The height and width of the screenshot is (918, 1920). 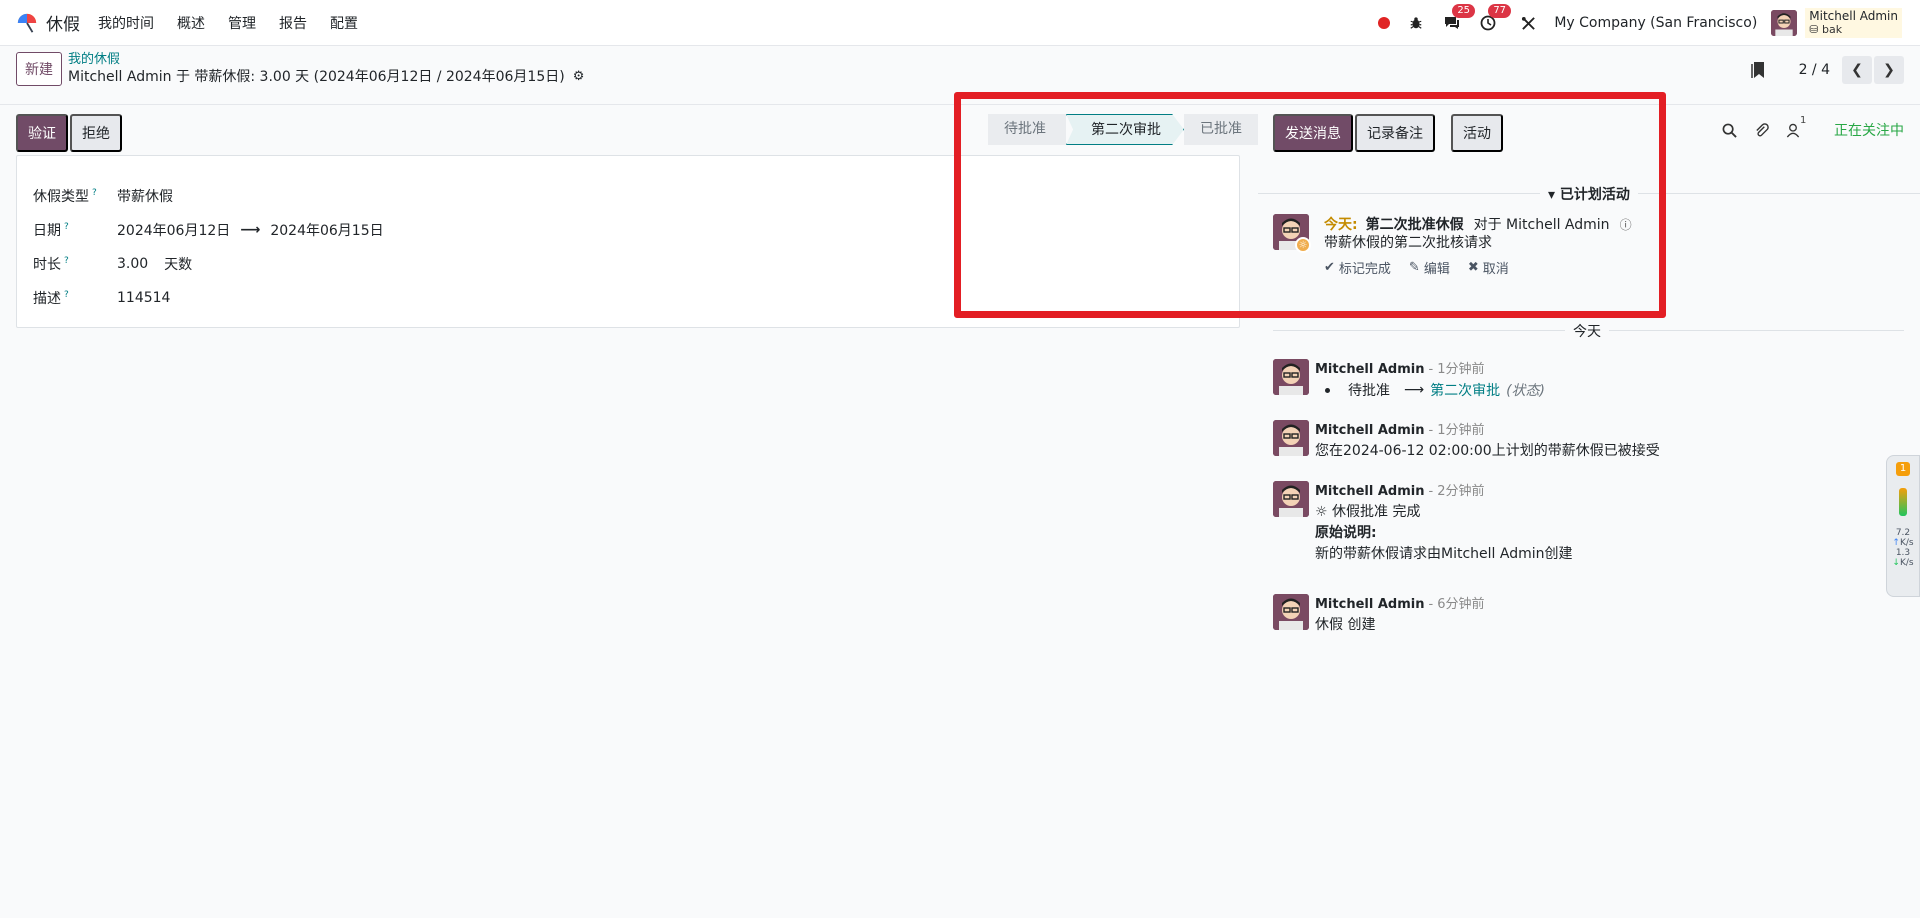 I want to click on activity-clock-icon: 77, so click(x=1495, y=18).